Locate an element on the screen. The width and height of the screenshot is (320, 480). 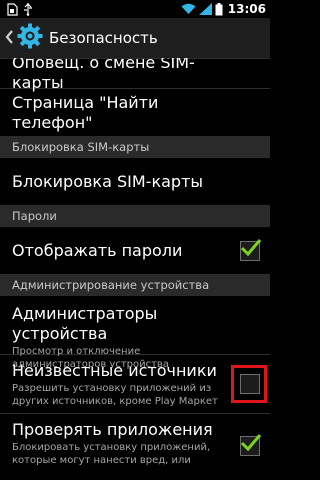
page-title: Безопасность is located at coordinates (103, 38).